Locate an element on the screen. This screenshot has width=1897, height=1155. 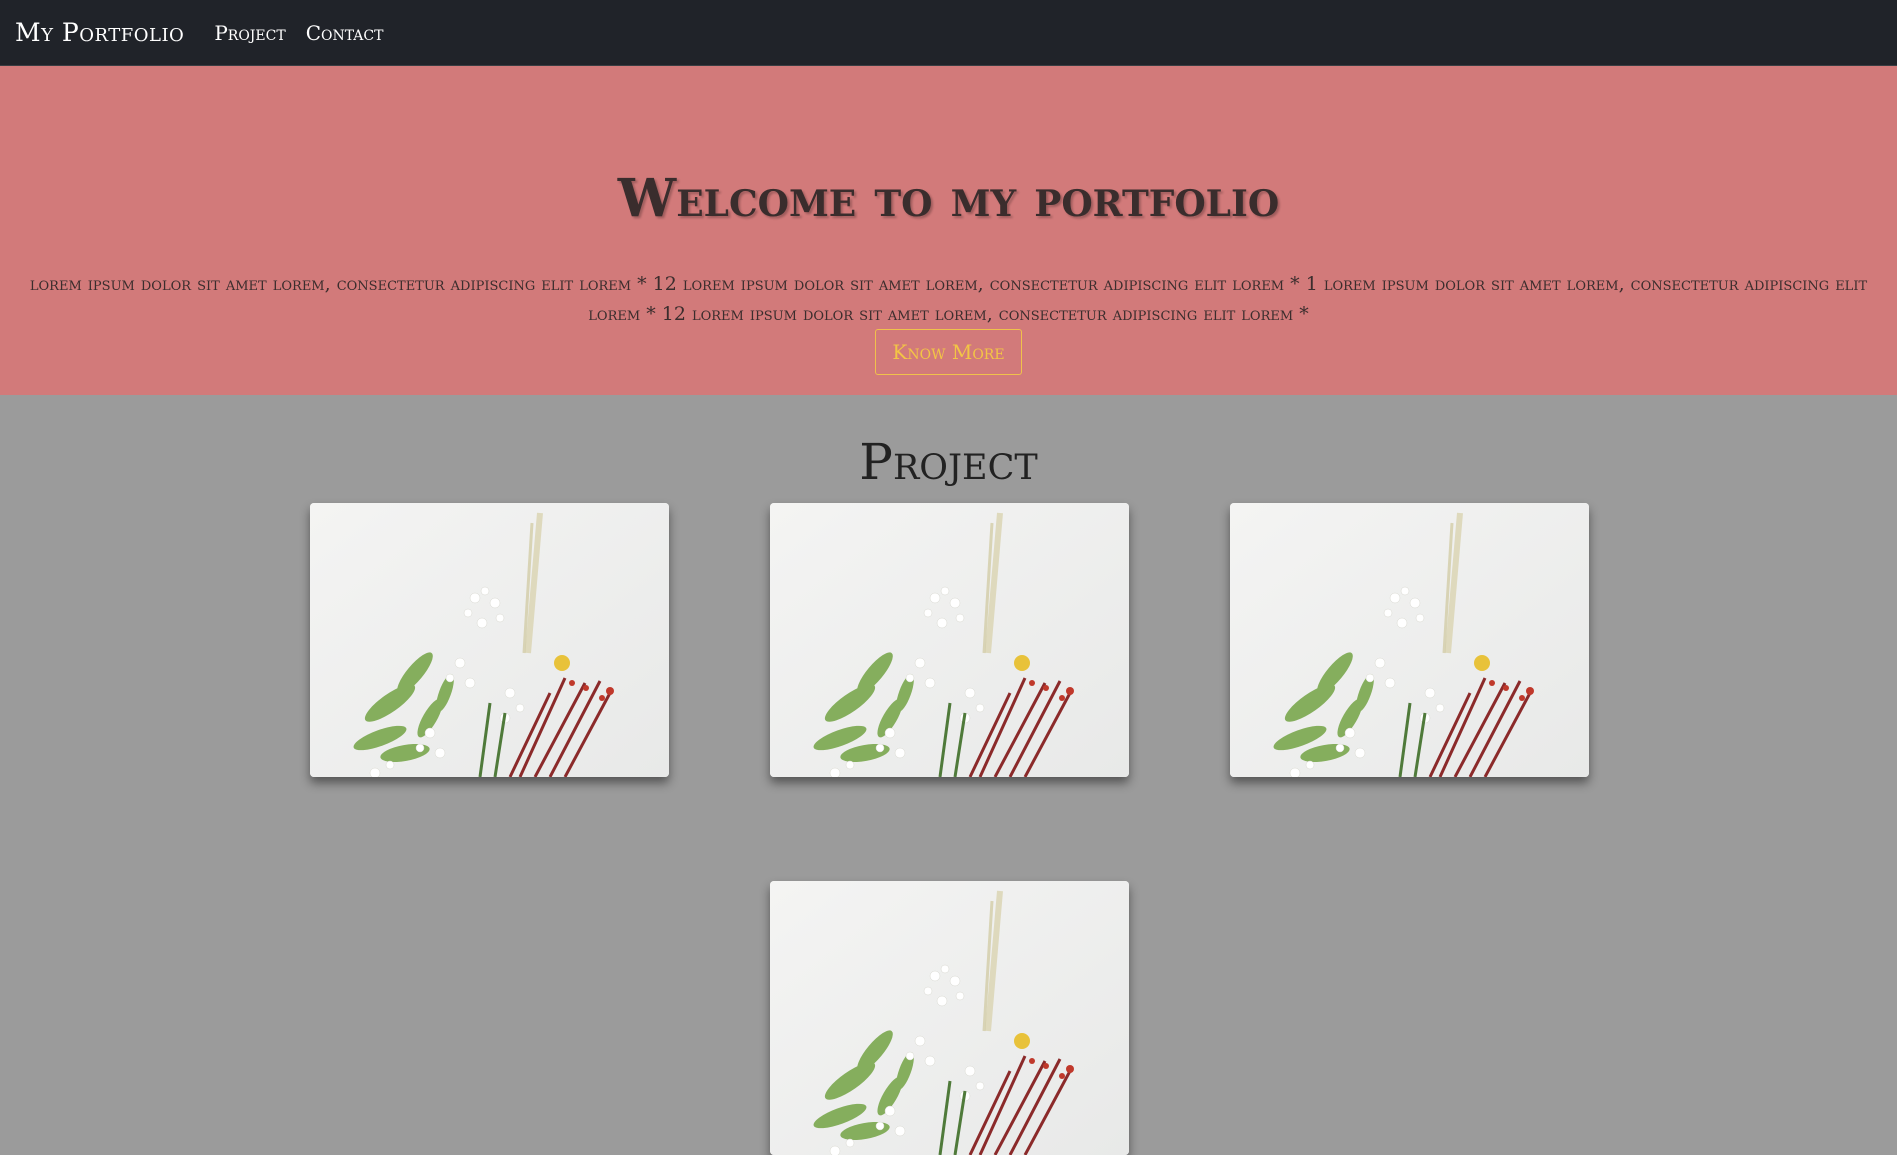
nav-link-project: Project is located at coordinates (249, 33).